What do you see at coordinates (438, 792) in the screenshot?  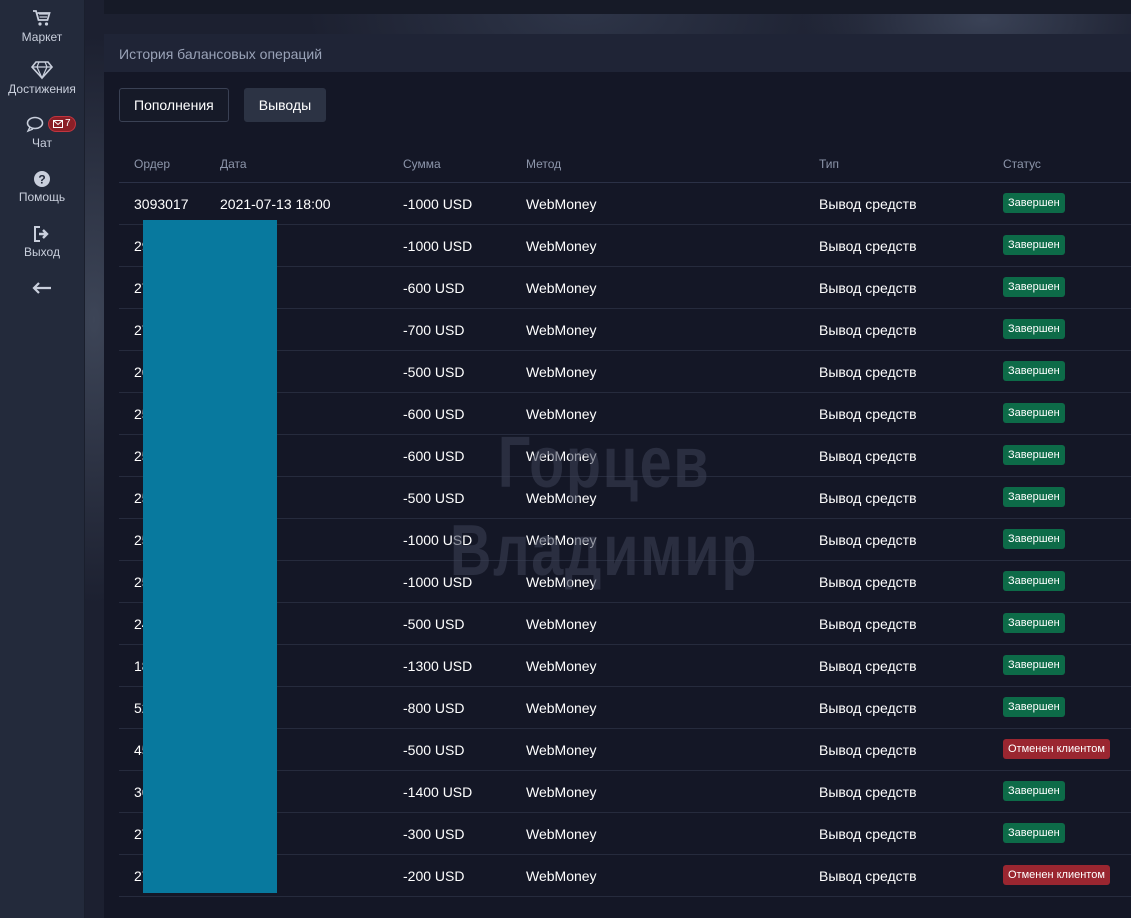 I see `sum-cell: -1400 USD` at bounding box center [438, 792].